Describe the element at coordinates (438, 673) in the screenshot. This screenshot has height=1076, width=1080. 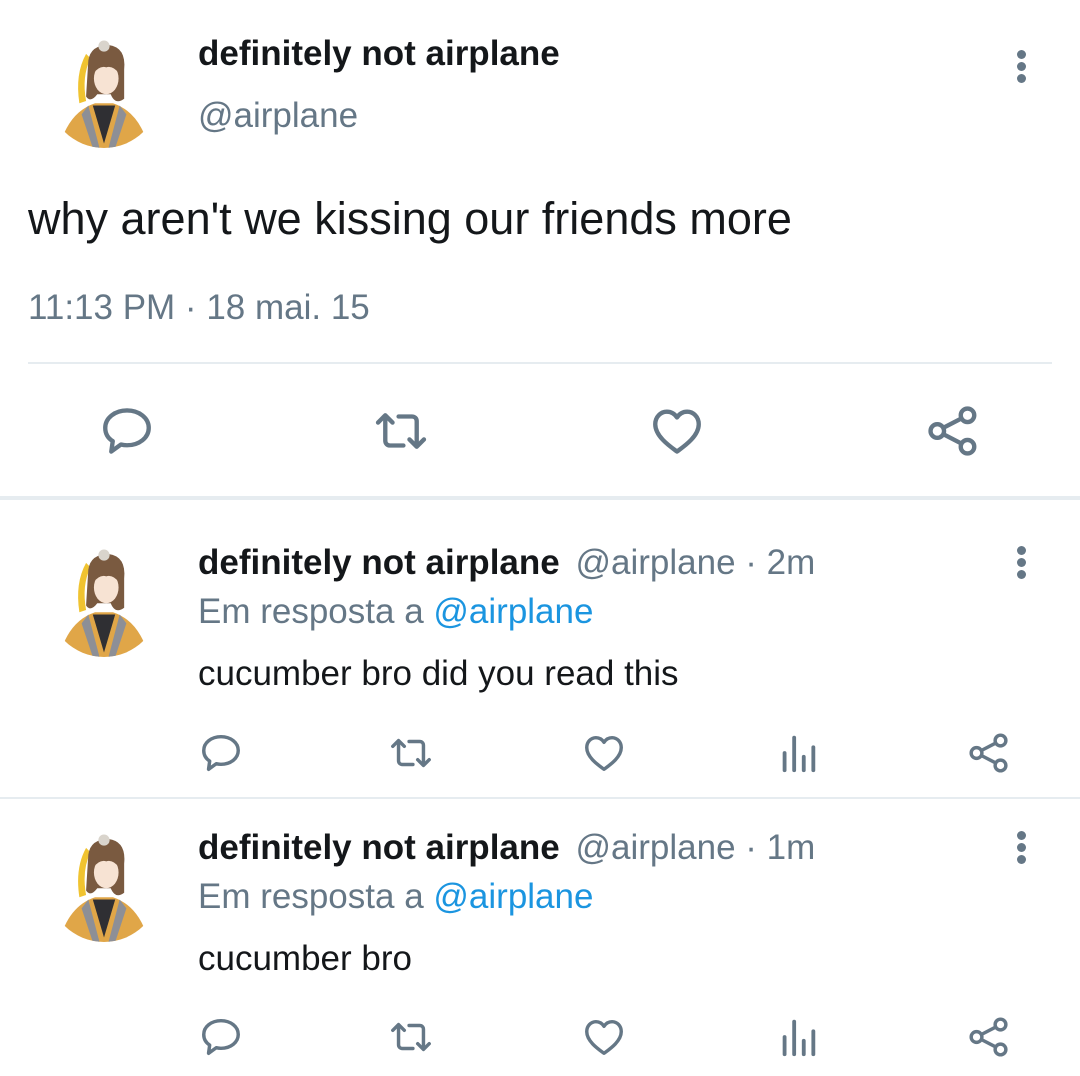
I see `tweet-text: cucumber bro did you read this` at that location.